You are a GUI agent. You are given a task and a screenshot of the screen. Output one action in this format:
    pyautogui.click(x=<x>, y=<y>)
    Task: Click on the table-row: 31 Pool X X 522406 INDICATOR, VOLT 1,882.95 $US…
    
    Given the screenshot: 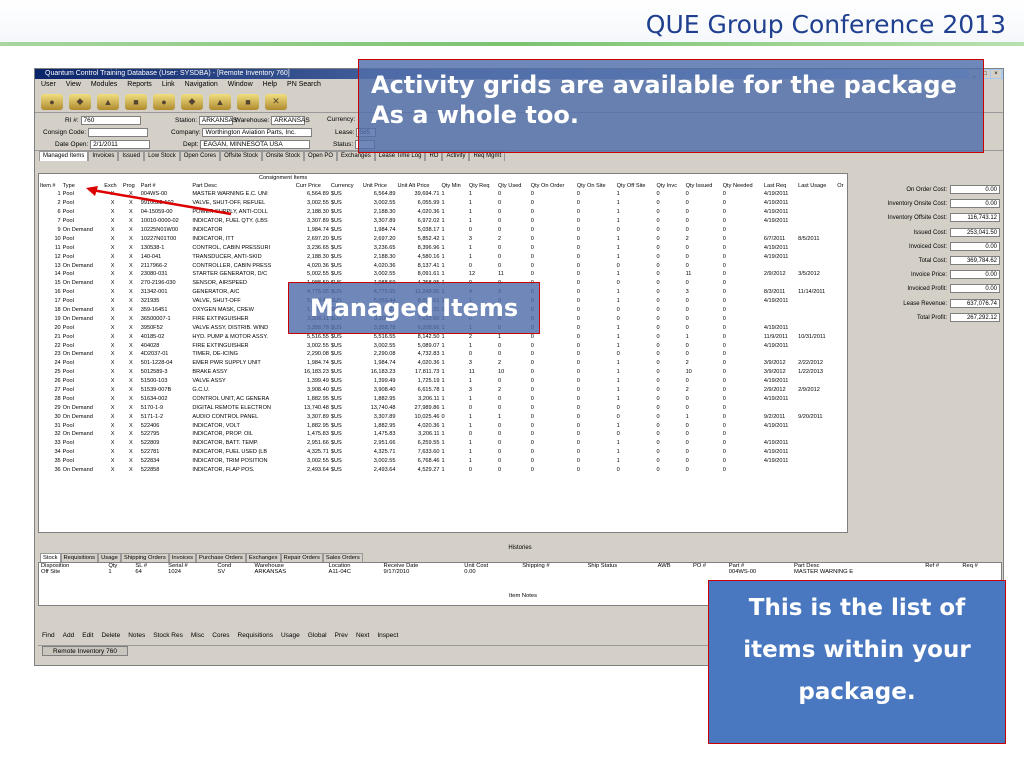 What is the action you would take?
    pyautogui.click(x=443, y=425)
    